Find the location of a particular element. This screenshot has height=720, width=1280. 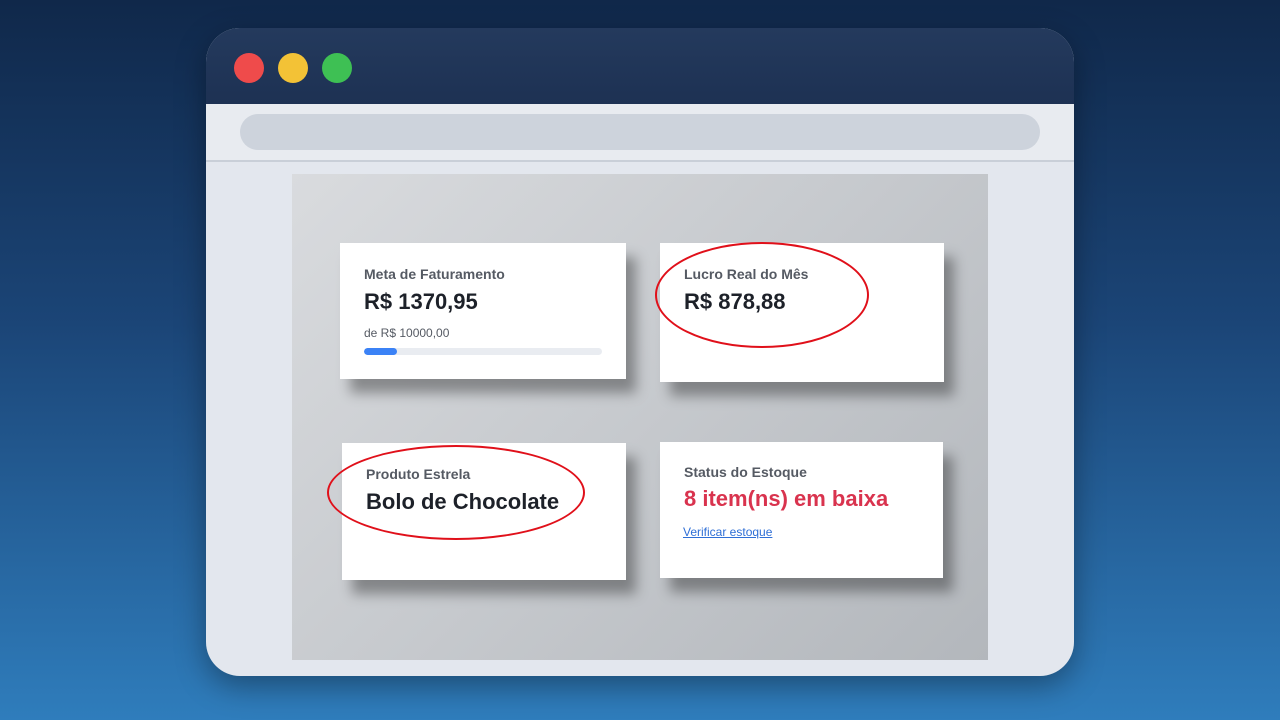

check-stock-link: Verificar estoque is located at coordinates (727, 532).